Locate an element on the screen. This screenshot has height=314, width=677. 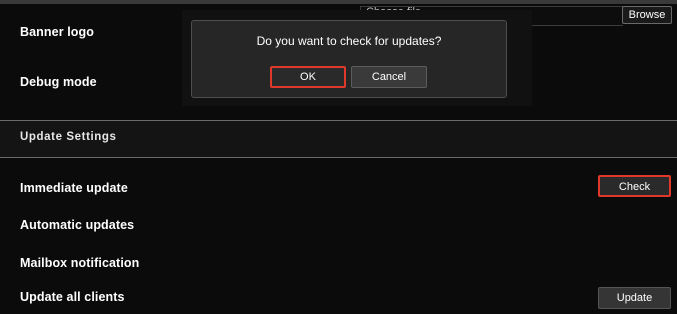
banner-logo-label: Banner logo is located at coordinates (57, 32).